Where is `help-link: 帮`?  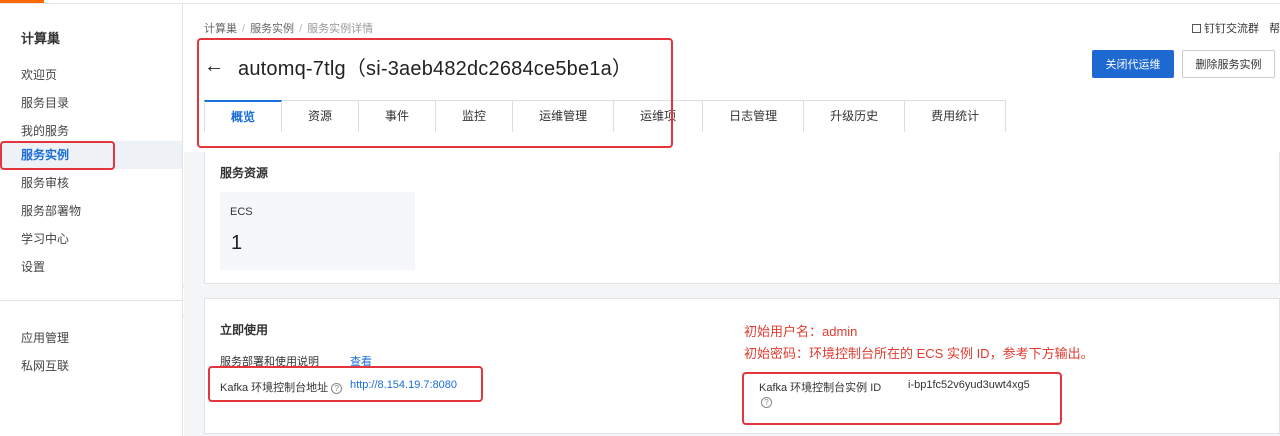 help-link: 帮 is located at coordinates (1274, 29).